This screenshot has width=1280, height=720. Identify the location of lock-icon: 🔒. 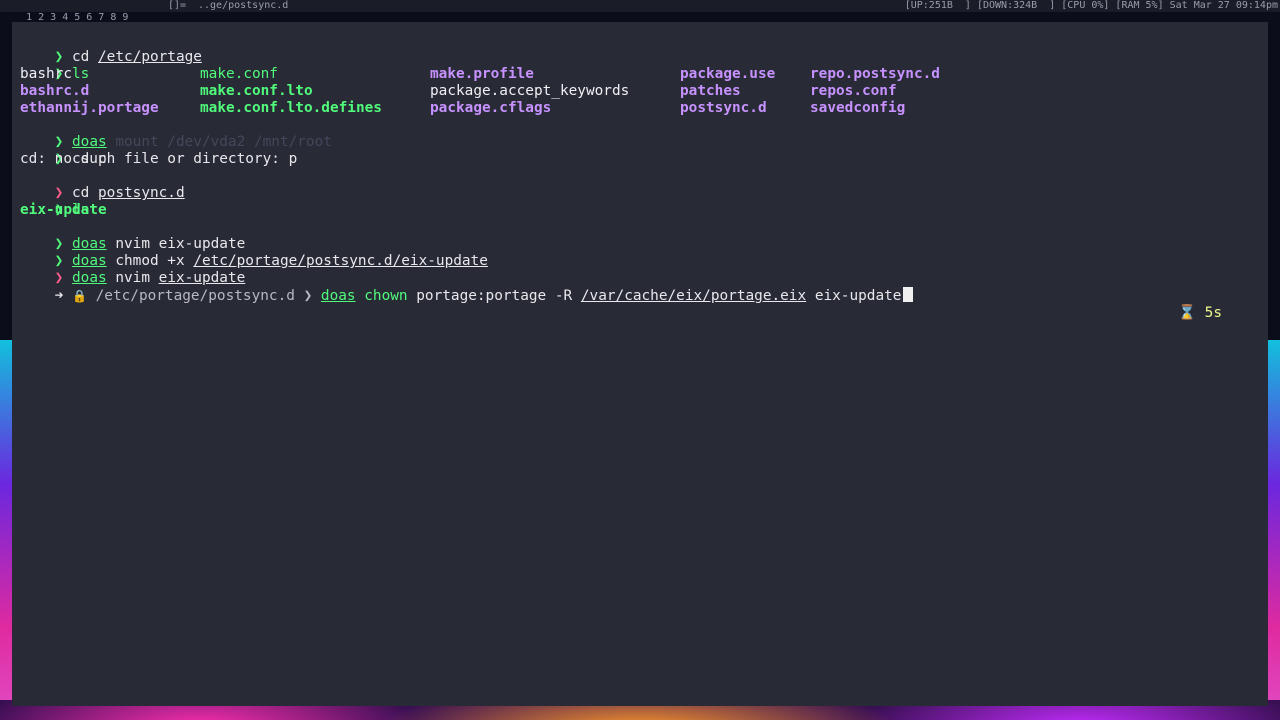
(79, 296).